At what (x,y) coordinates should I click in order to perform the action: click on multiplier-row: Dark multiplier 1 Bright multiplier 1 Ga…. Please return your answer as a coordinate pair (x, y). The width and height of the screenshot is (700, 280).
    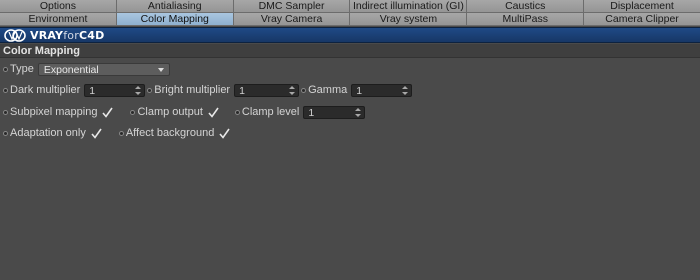
    Looking at the image, I should click on (206, 90).